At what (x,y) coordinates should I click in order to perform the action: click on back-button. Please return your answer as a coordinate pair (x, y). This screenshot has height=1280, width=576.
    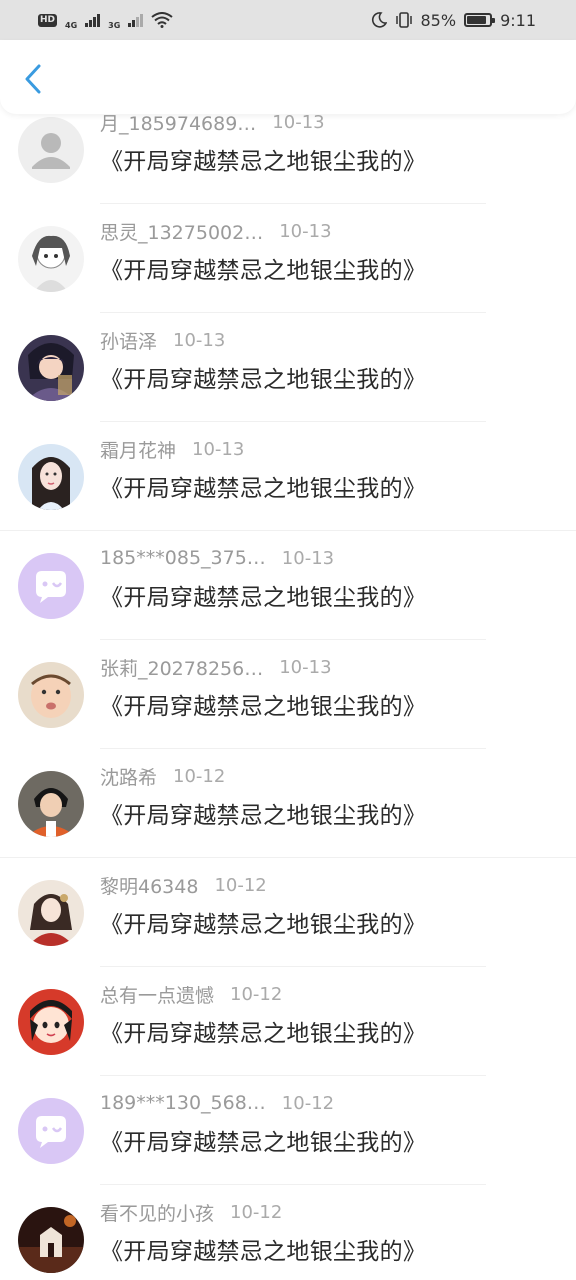
    Looking at the image, I should click on (33, 79).